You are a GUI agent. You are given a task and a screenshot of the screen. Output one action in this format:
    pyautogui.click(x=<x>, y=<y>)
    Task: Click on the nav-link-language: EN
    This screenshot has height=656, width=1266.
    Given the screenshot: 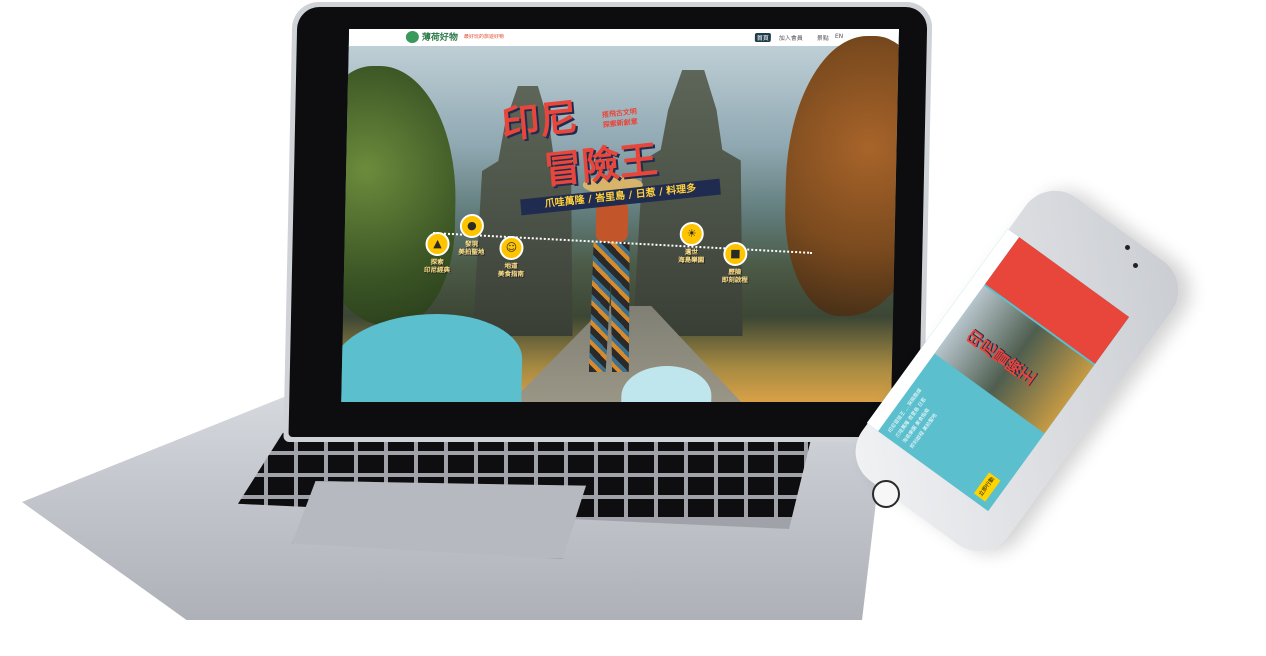 What is the action you would take?
    pyautogui.click(x=839, y=36)
    